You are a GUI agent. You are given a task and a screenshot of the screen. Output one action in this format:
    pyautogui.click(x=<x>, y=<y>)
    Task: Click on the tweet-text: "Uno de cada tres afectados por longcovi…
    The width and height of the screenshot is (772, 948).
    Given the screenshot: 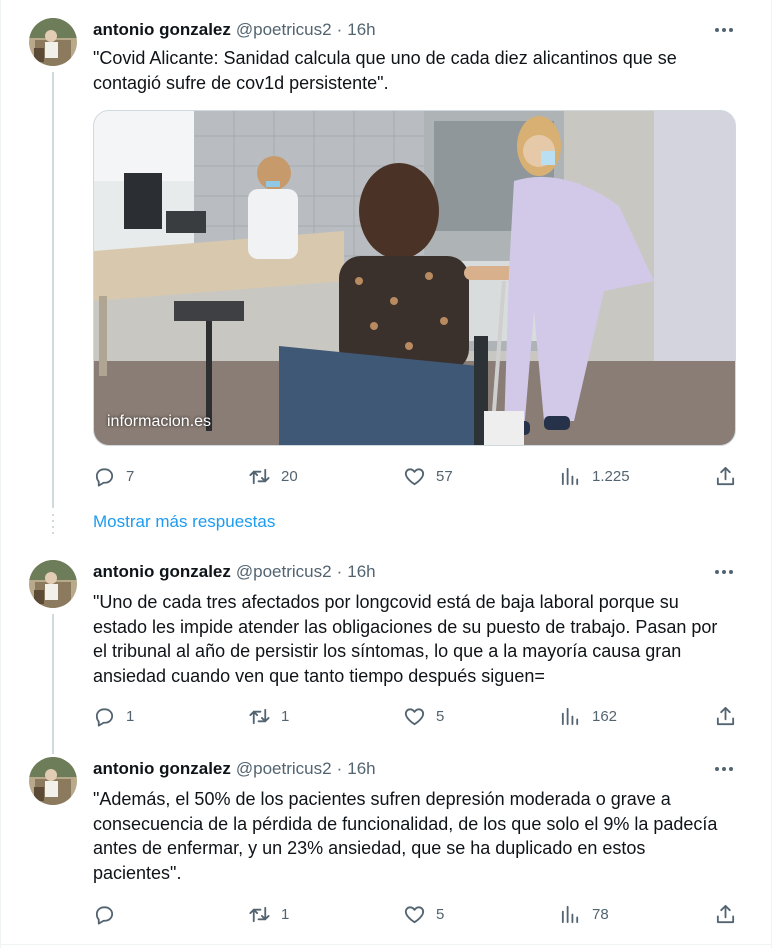 What is the action you would take?
    pyautogui.click(x=405, y=639)
    